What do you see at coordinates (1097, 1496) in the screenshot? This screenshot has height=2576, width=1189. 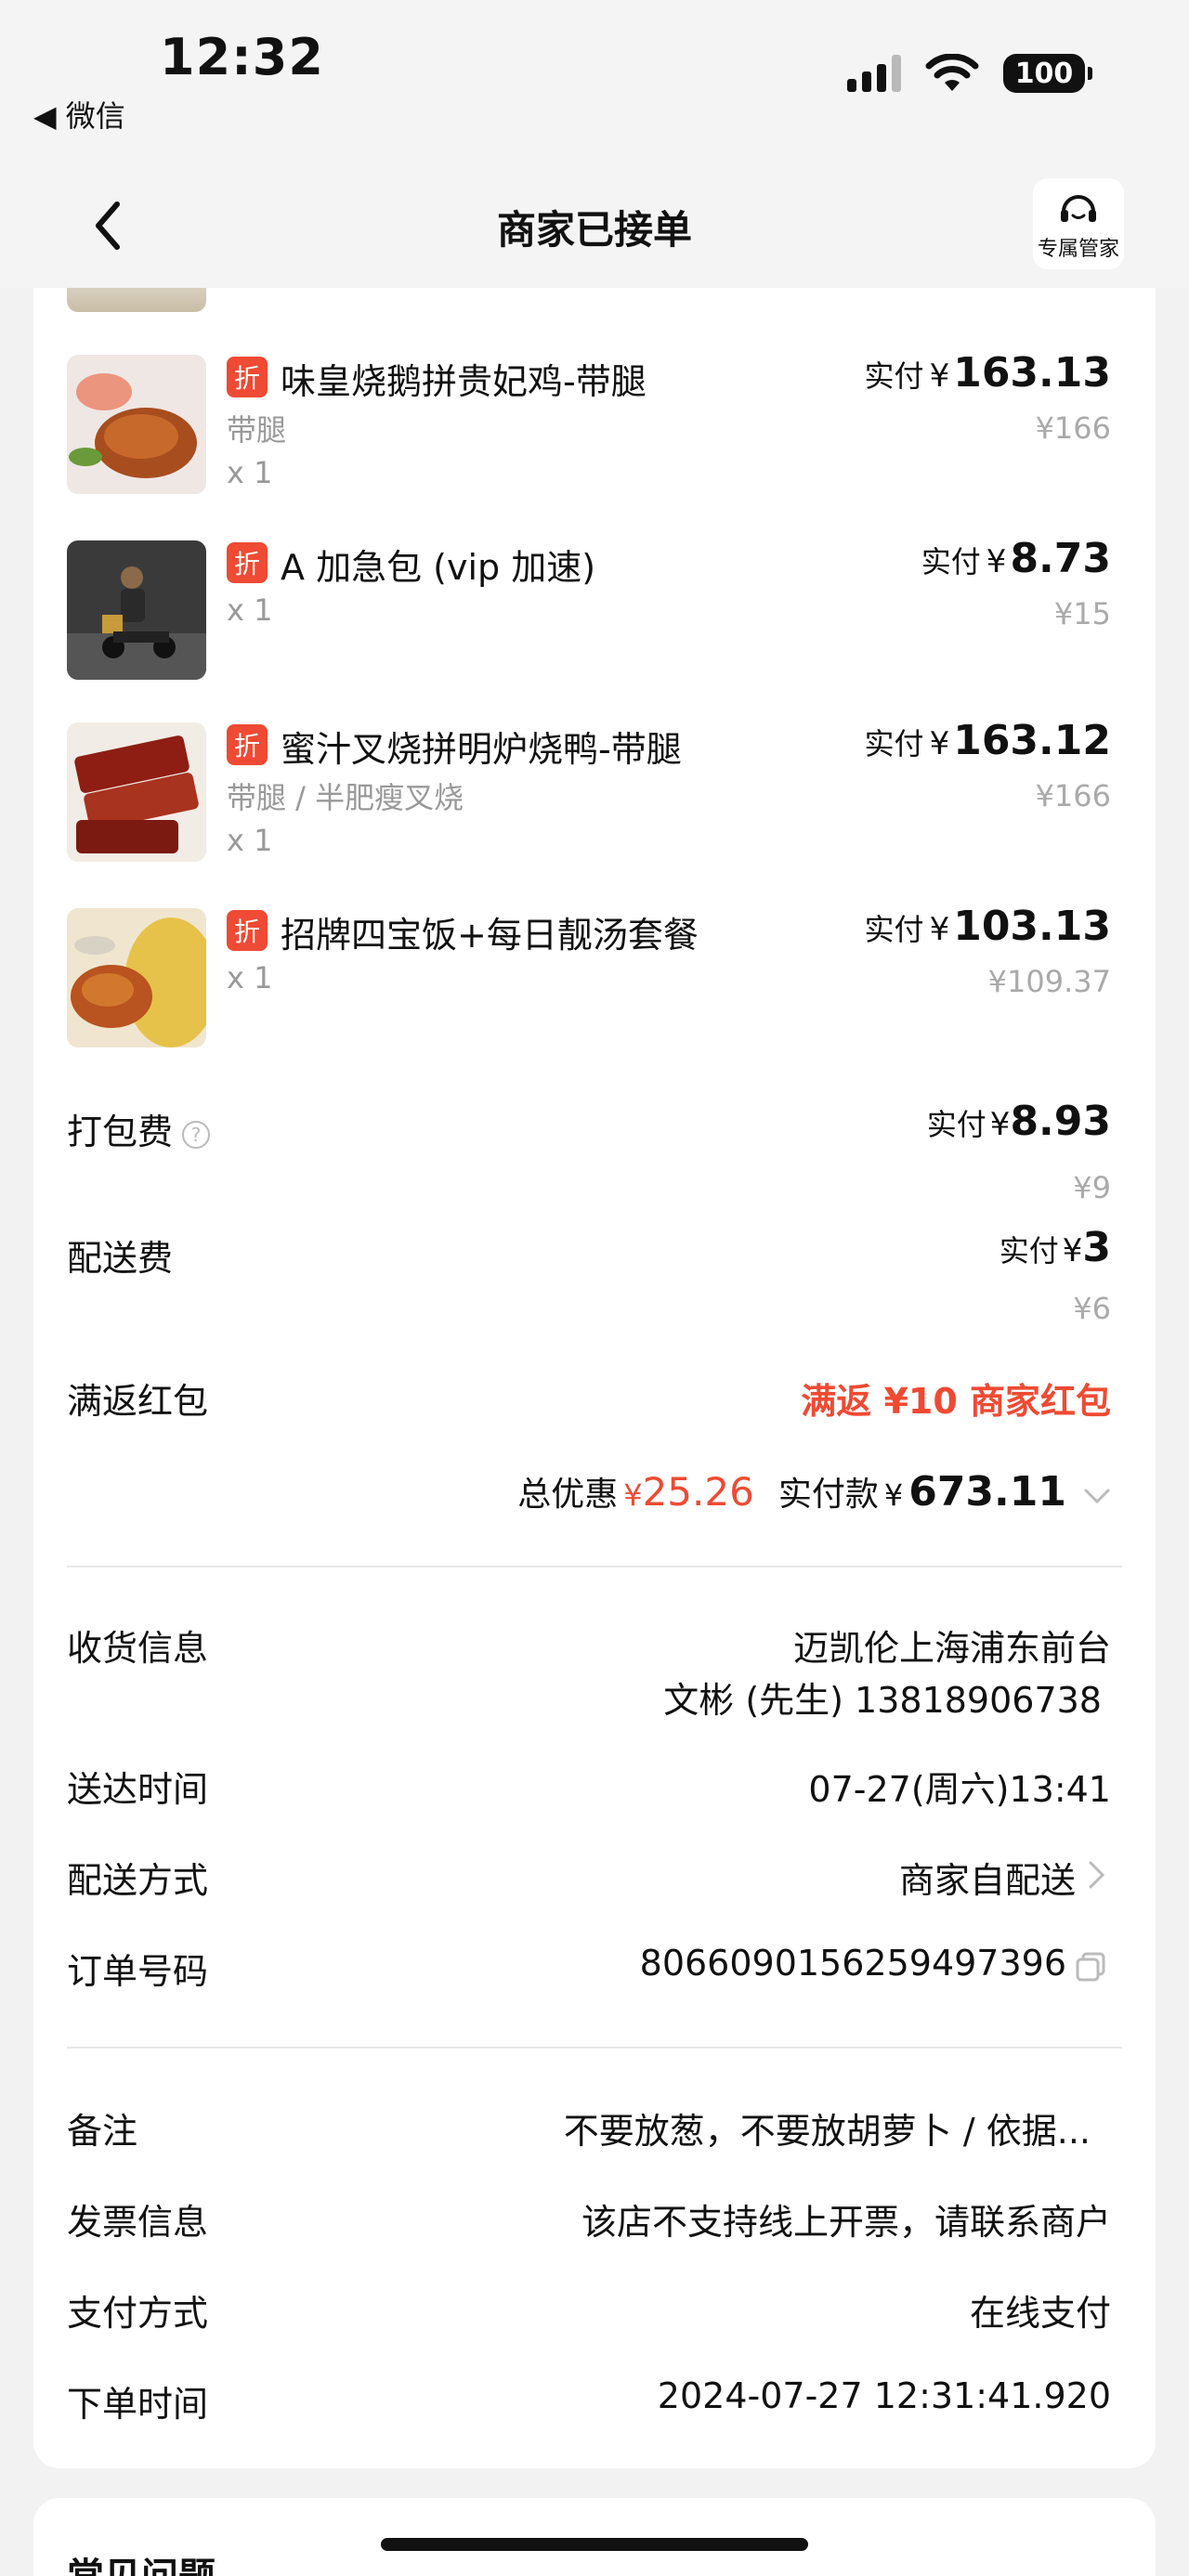 I see `chevron-down-icon` at bounding box center [1097, 1496].